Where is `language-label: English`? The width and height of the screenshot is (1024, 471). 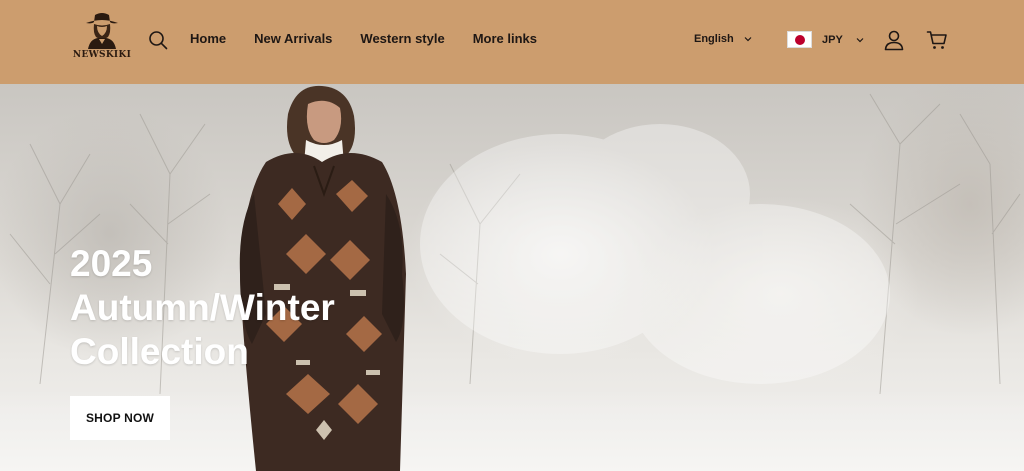 language-label: English is located at coordinates (714, 39).